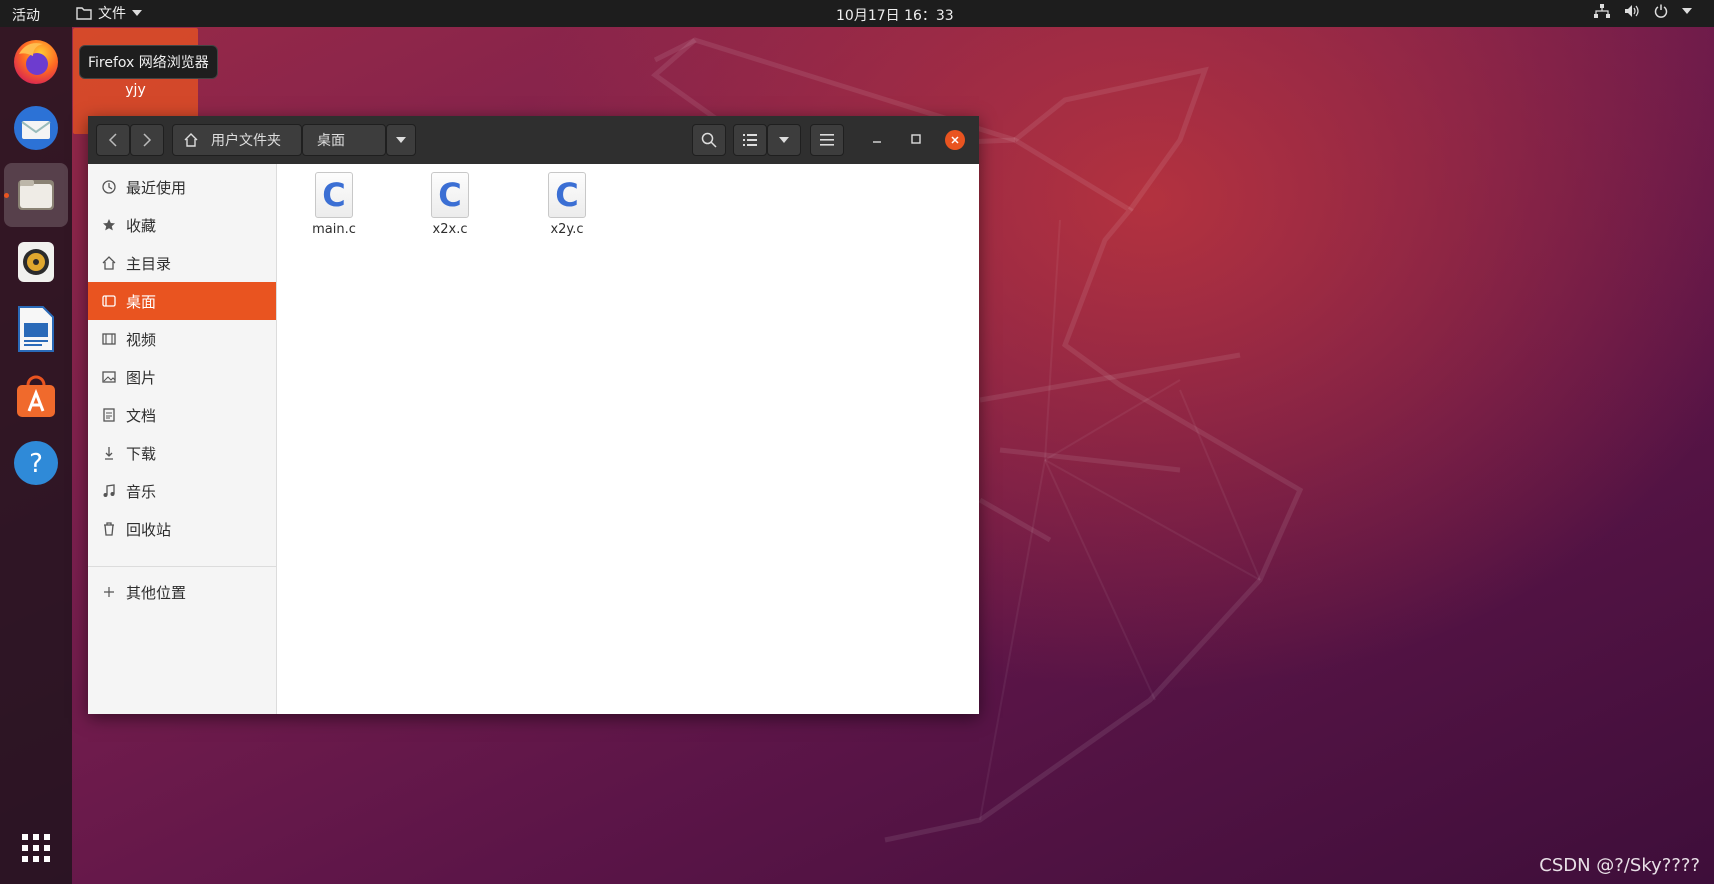  I want to click on view-options-button, so click(784, 140).